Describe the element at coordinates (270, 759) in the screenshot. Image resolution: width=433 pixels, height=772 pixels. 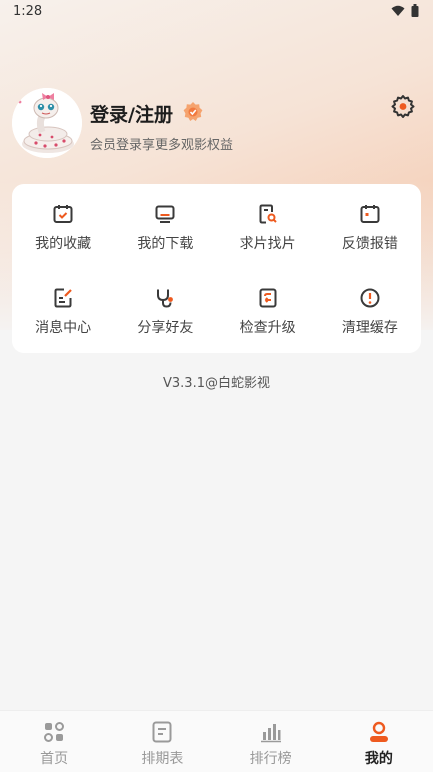
I see `tab-label: 排行榜` at that location.